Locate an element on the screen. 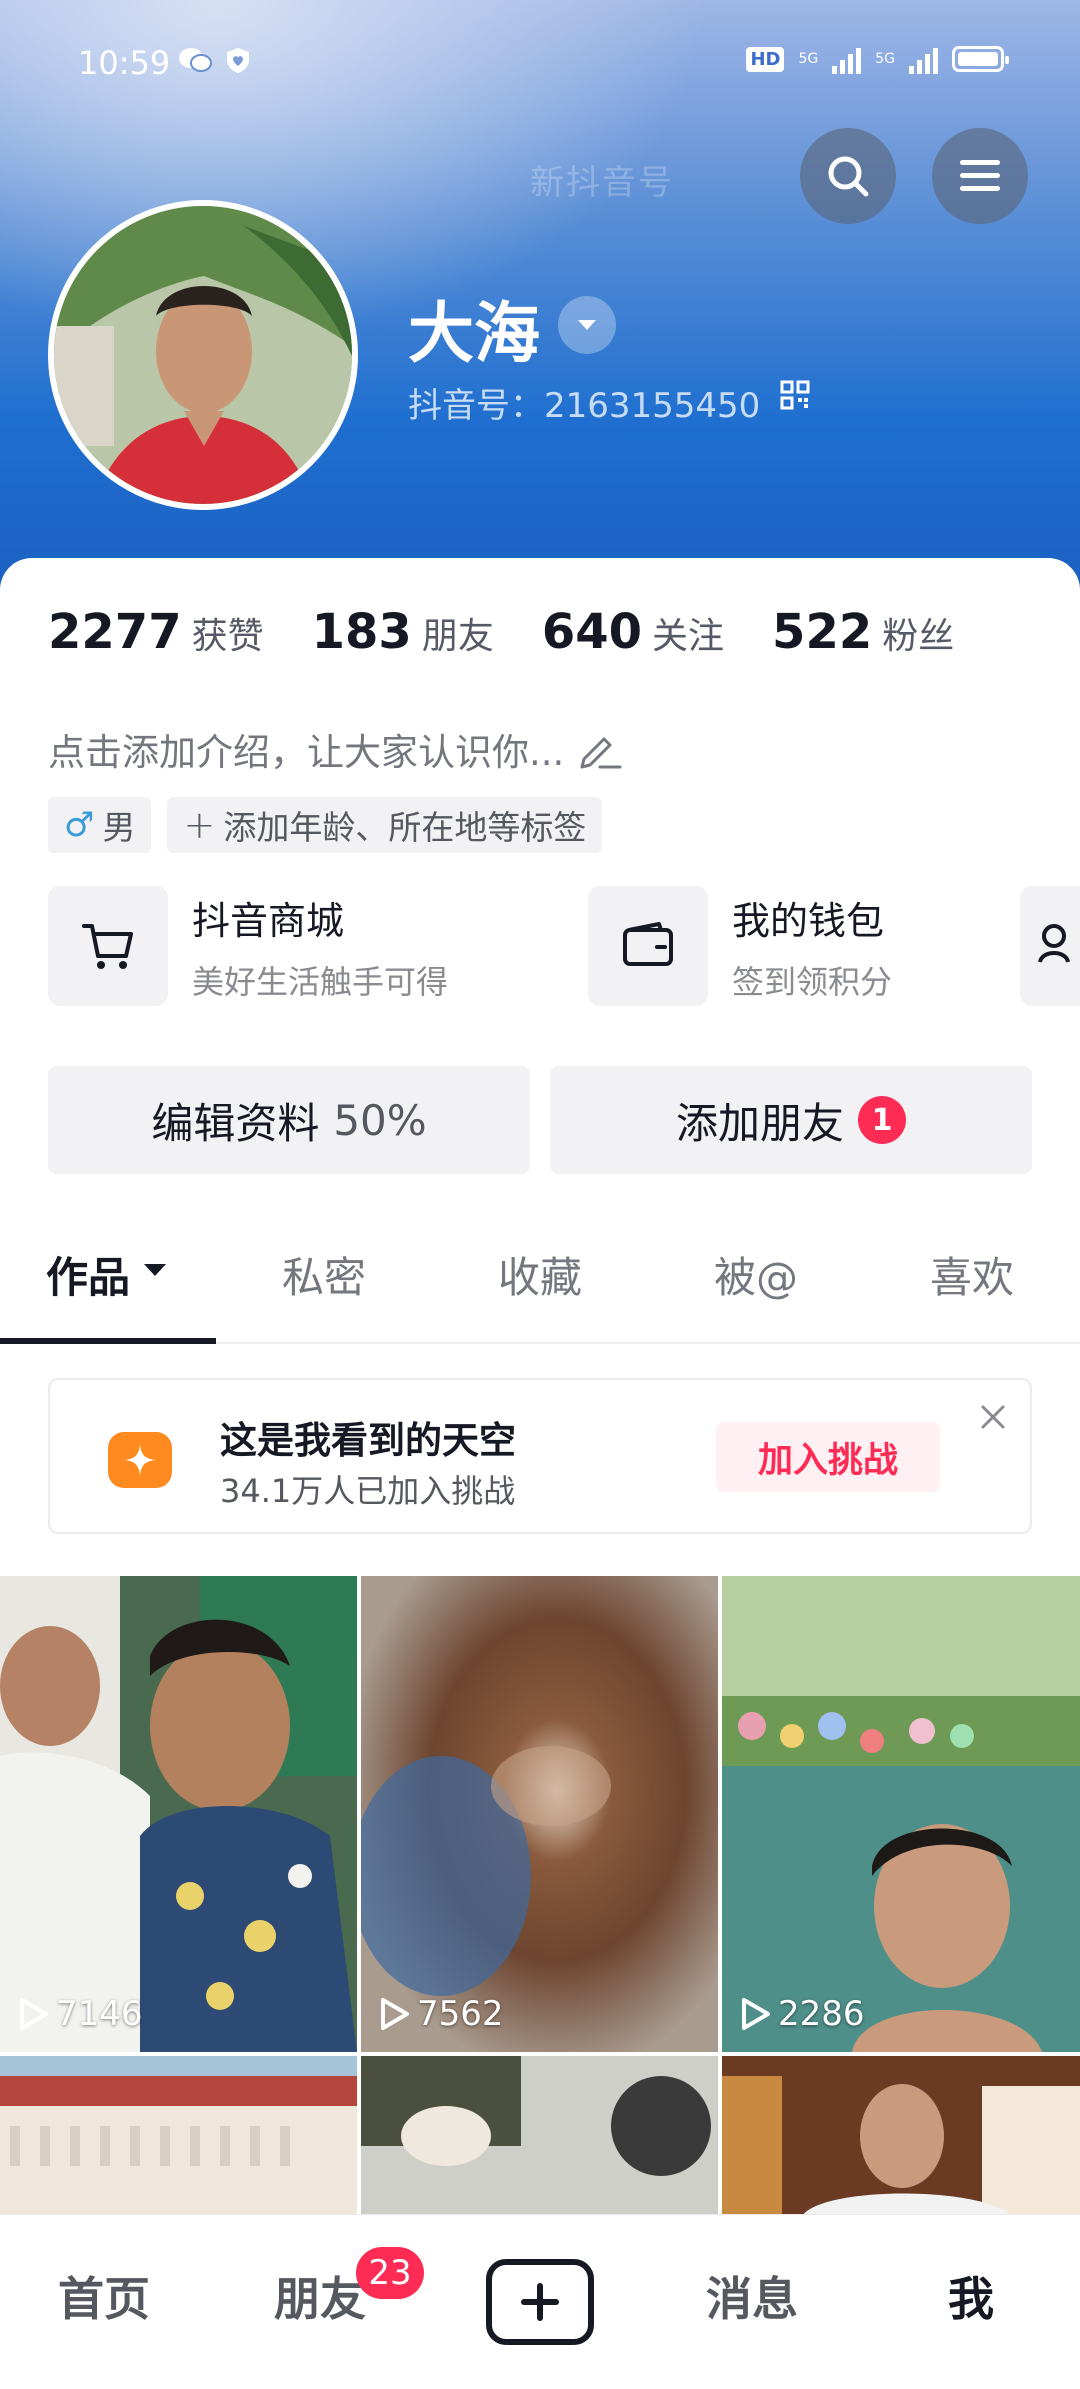 The width and height of the screenshot is (1080, 2389). caret-down-icon is located at coordinates (155, 1270).